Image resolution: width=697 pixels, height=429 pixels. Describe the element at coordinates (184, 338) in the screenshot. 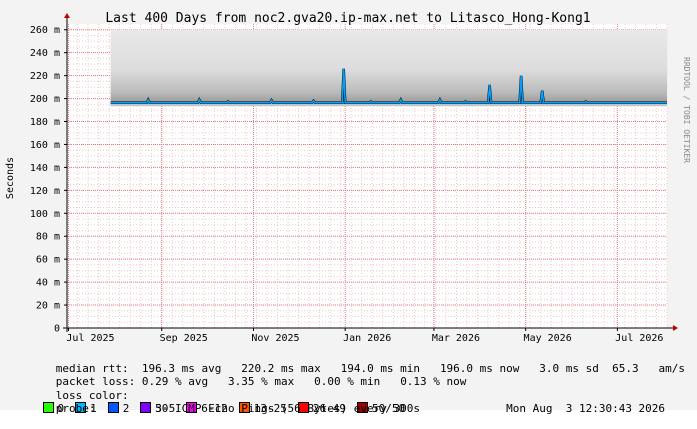

I see `x-tick-label: Sep 2025` at that location.